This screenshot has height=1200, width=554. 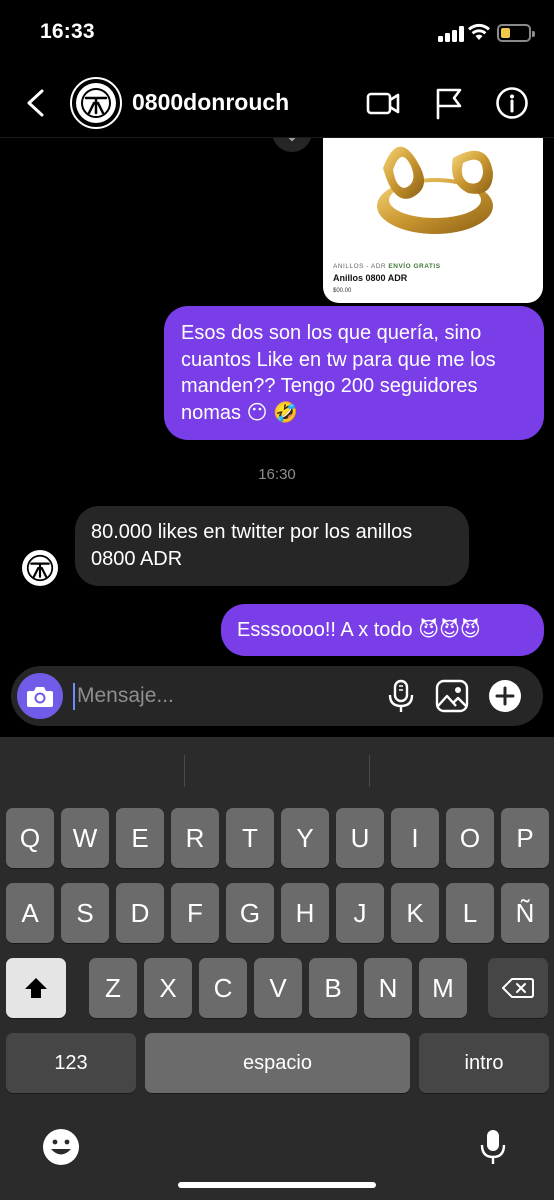 I want to click on emoji-icon, so click(x=61, y=1147).